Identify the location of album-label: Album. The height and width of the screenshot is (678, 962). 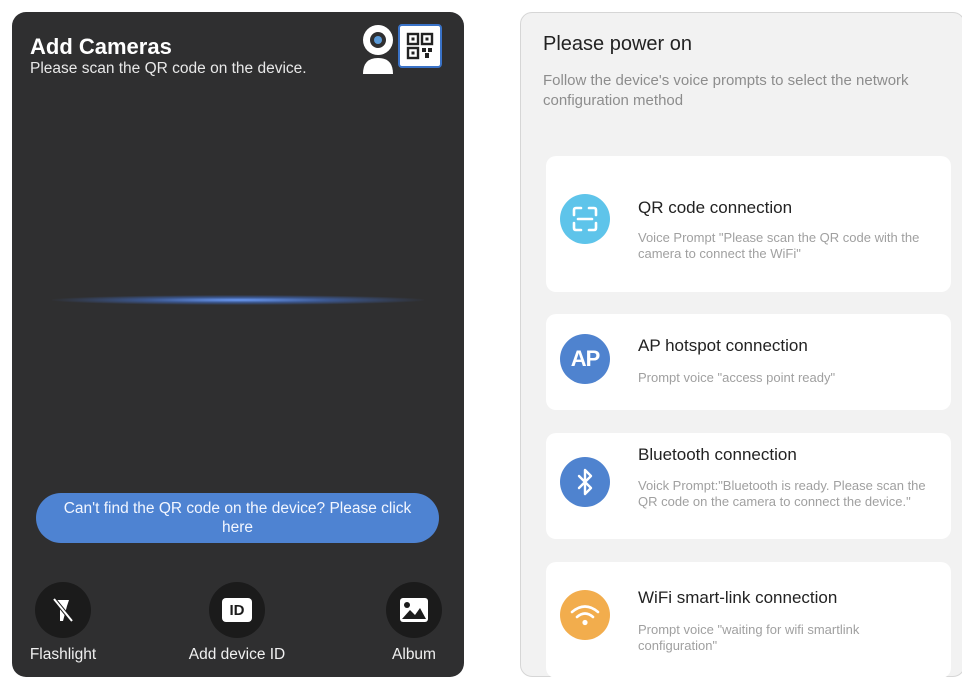
(414, 654).